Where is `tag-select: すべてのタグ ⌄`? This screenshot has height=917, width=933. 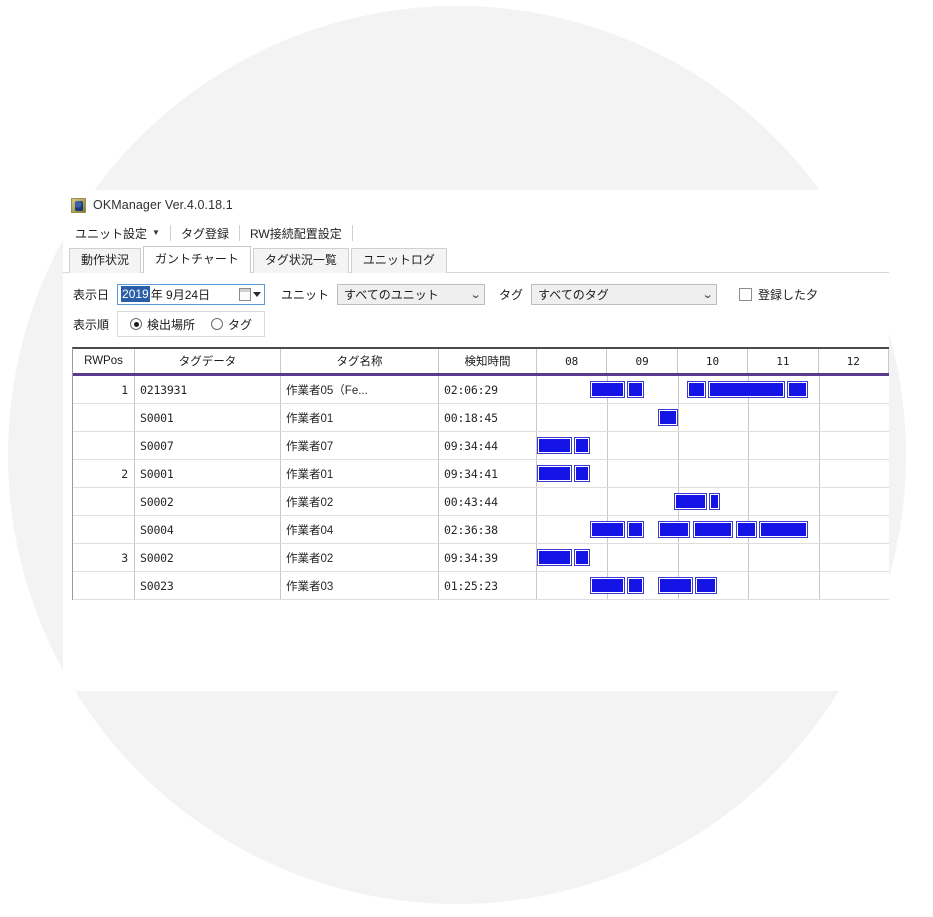 tag-select: すべてのタグ ⌄ is located at coordinates (624, 294).